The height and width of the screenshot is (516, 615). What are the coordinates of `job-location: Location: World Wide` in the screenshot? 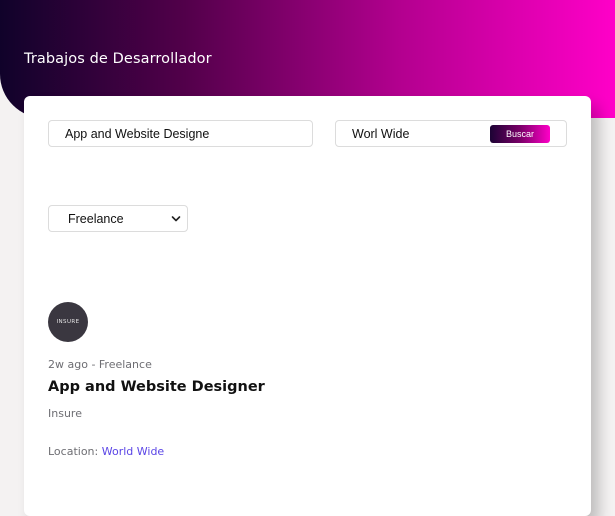 It's located at (106, 451).